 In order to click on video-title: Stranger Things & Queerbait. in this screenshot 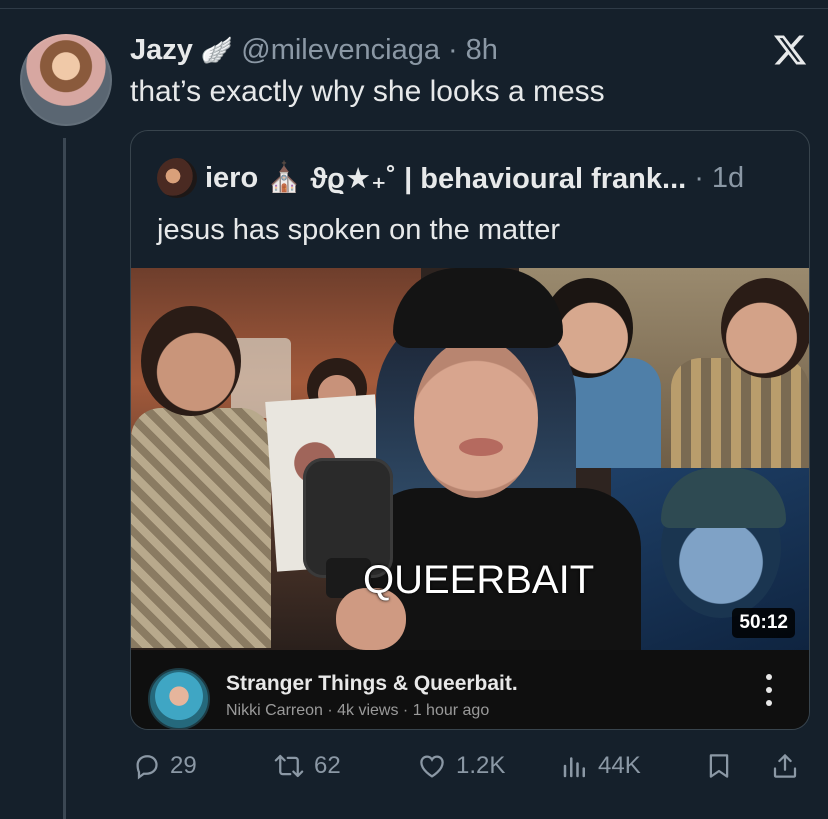, I will do `click(372, 684)`.